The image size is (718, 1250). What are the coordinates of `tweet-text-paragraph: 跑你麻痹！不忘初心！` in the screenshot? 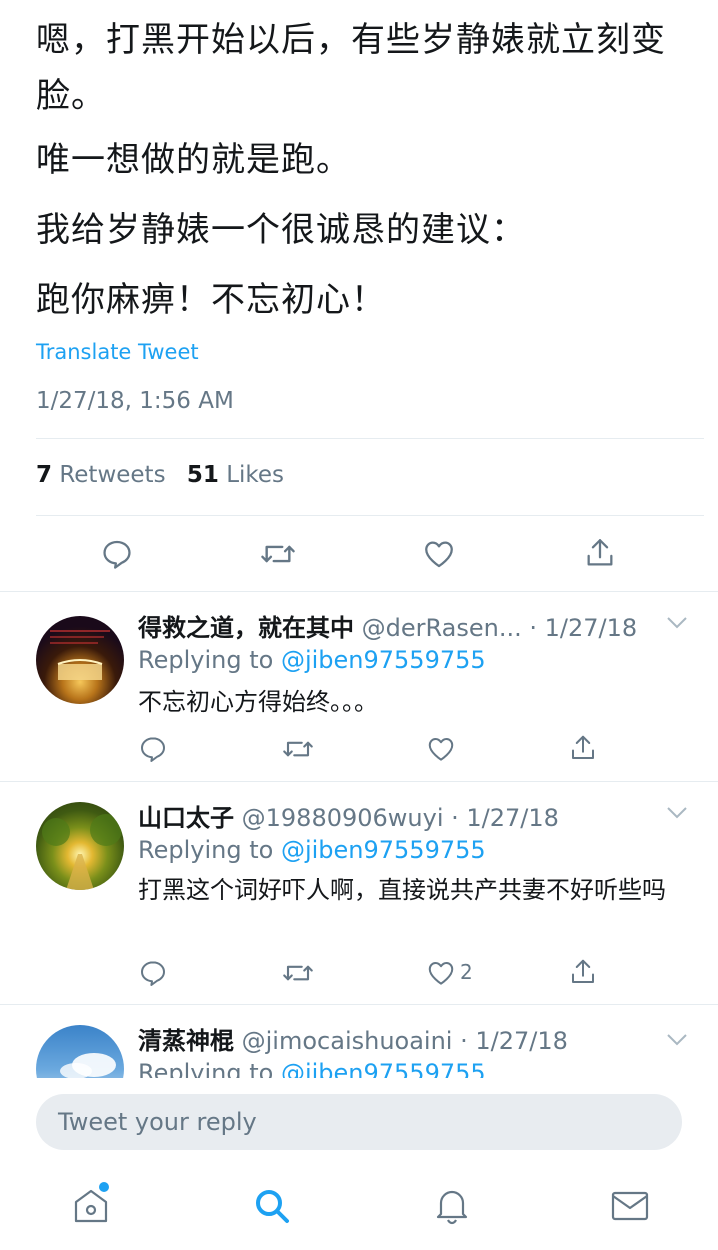 It's located at (211, 300).